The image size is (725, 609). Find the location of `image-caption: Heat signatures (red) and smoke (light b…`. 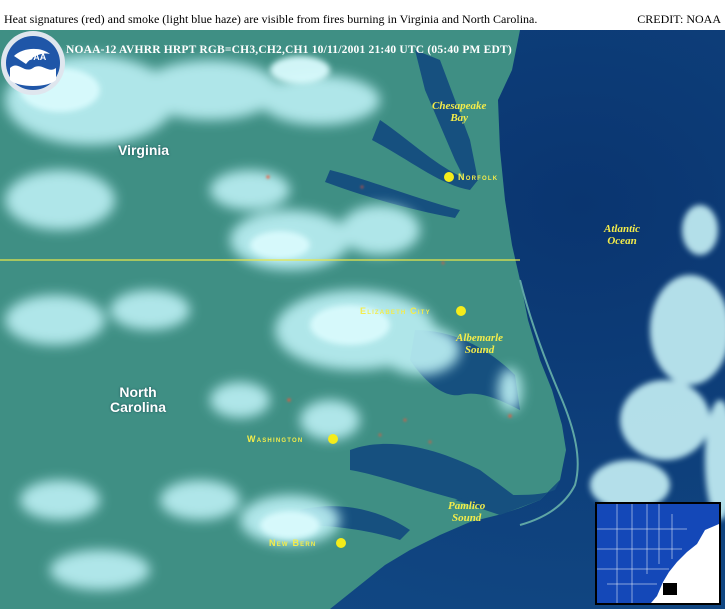

image-caption: Heat signatures (red) and smoke (light b… is located at coordinates (271, 19).